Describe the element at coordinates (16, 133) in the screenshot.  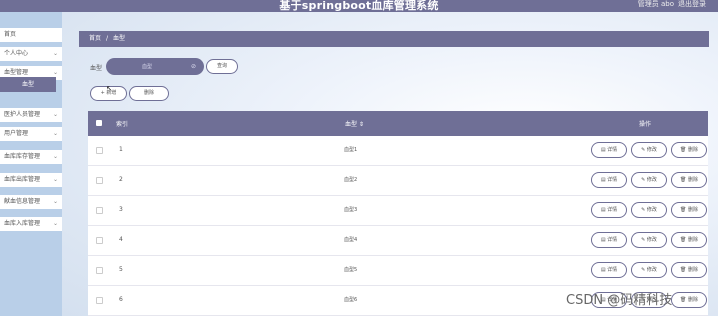
I see `sidebar-item-label: 用户管理` at that location.